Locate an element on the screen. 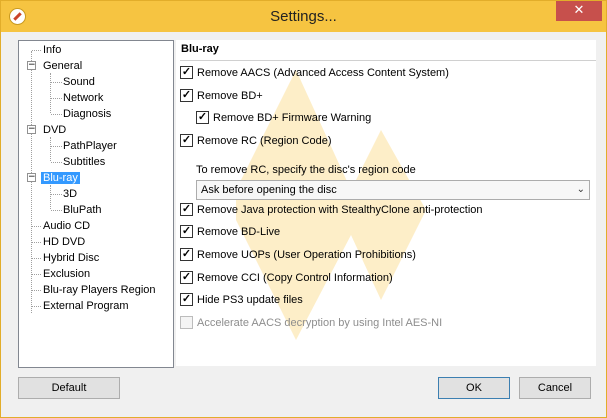 This screenshot has width=607, height=418. tree-item-exclusion: Exclusion is located at coordinates (66, 274).